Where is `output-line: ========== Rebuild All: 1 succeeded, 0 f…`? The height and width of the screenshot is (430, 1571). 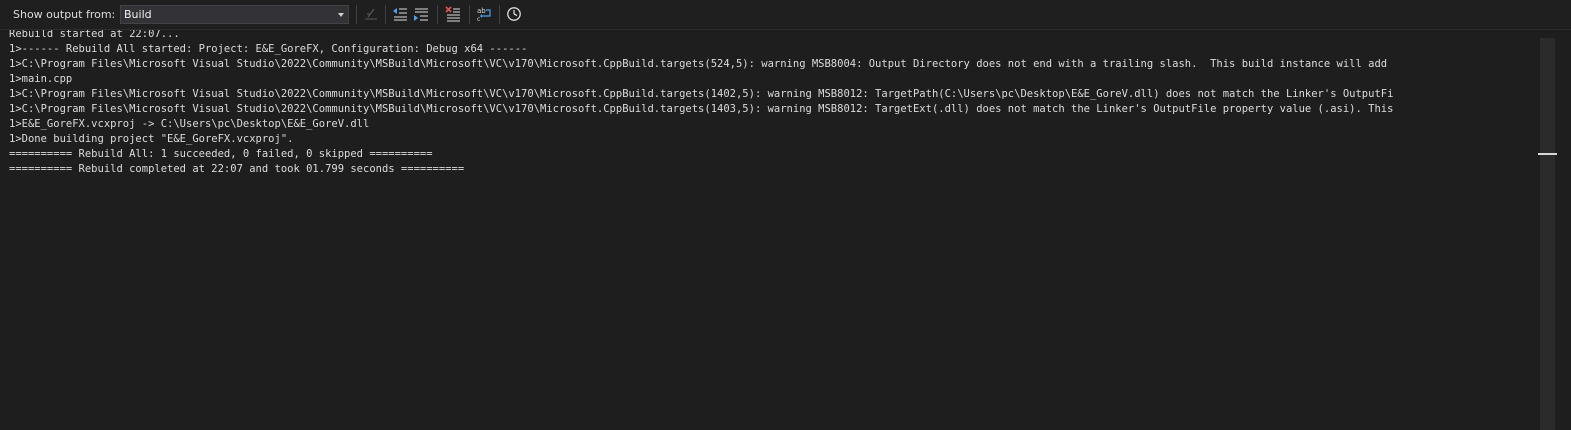
output-line: ========== Rebuild All: 1 succeeded, 0 f… is located at coordinates (221, 154).